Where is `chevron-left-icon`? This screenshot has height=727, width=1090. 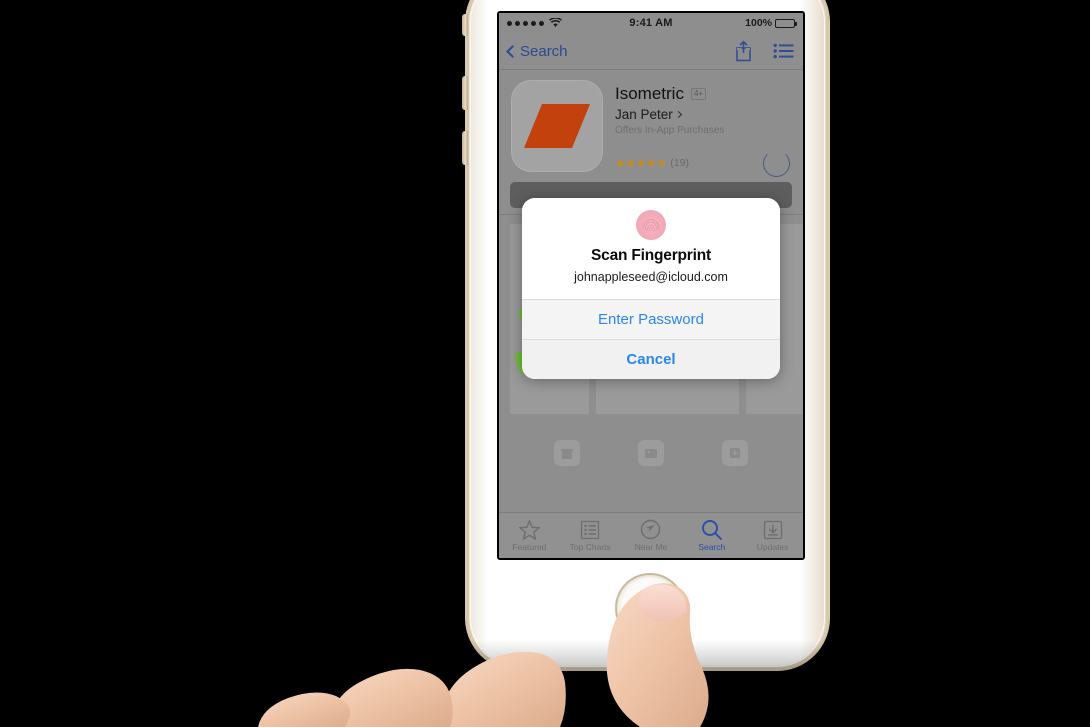
chevron-left-icon is located at coordinates (512, 51).